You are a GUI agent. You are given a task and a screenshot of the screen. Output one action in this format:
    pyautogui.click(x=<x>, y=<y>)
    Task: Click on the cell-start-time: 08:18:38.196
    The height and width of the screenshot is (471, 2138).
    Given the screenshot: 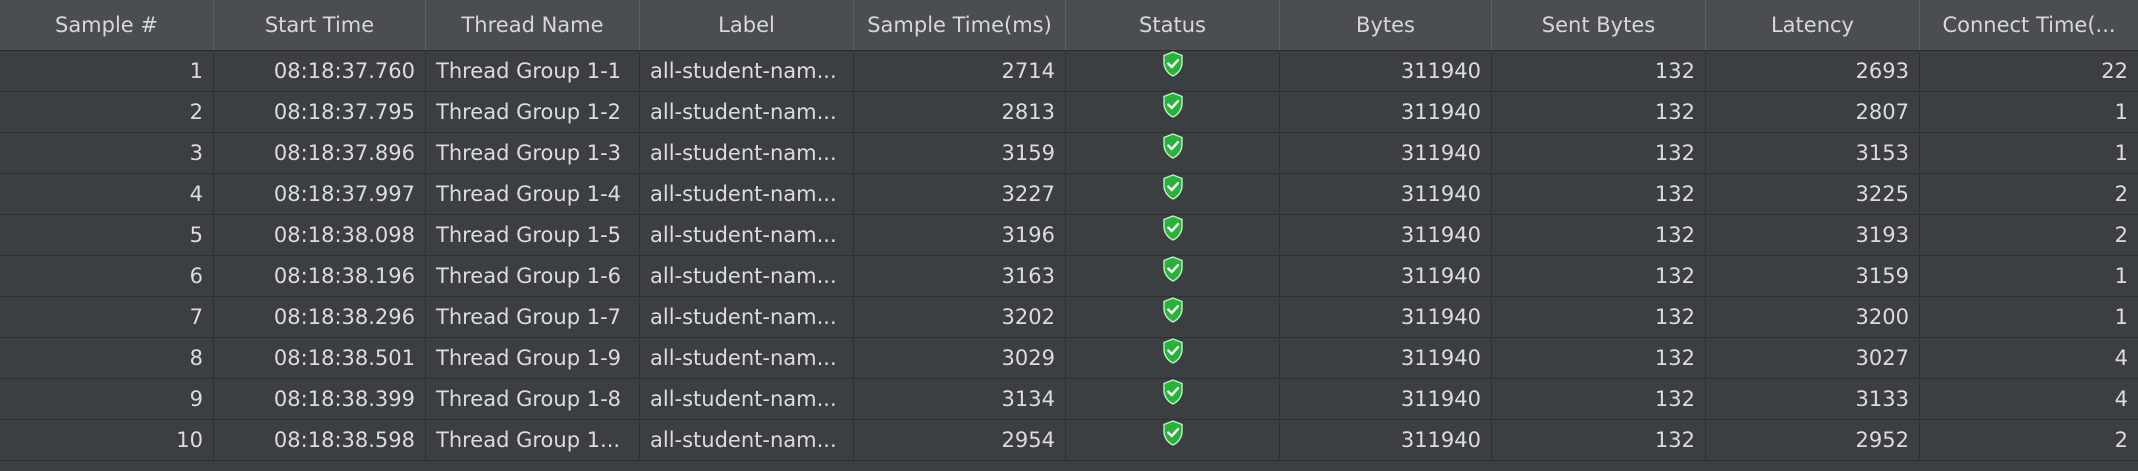 What is the action you would take?
    pyautogui.click(x=320, y=276)
    